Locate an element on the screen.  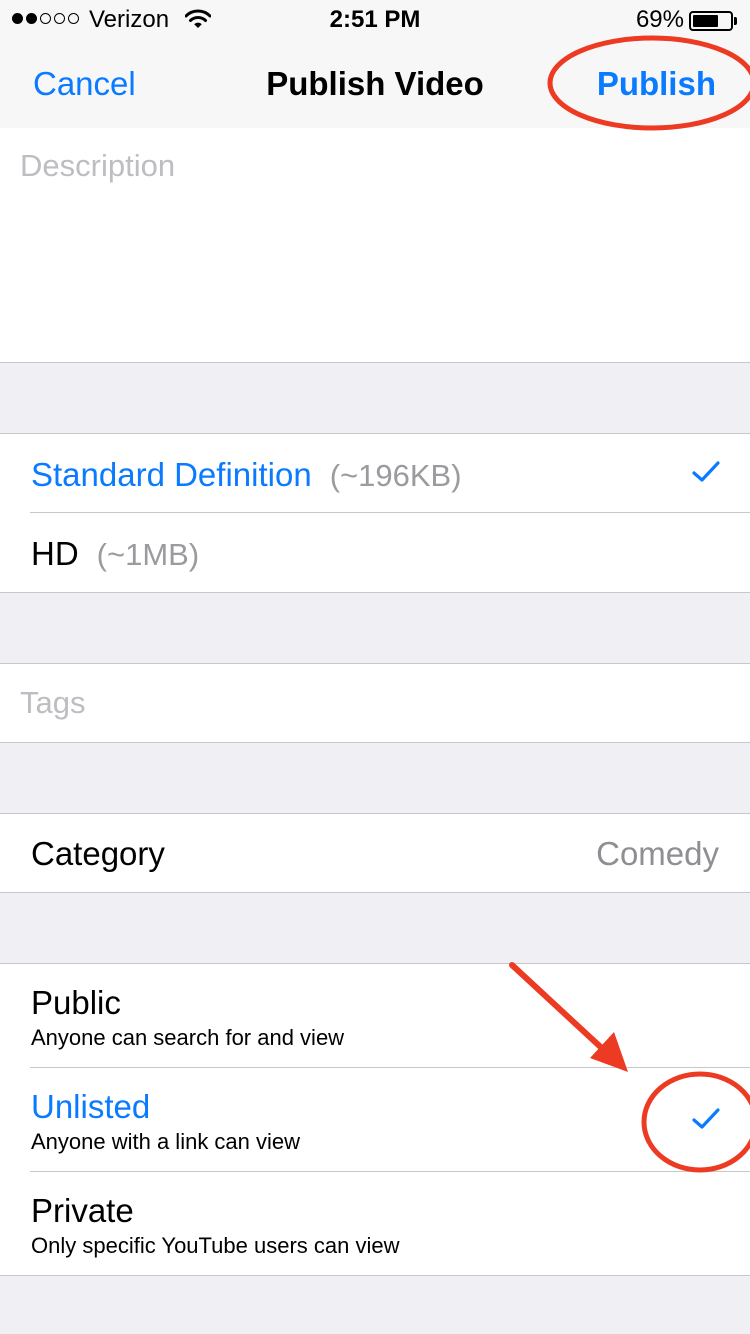
publish-button: Publish is located at coordinates (656, 84).